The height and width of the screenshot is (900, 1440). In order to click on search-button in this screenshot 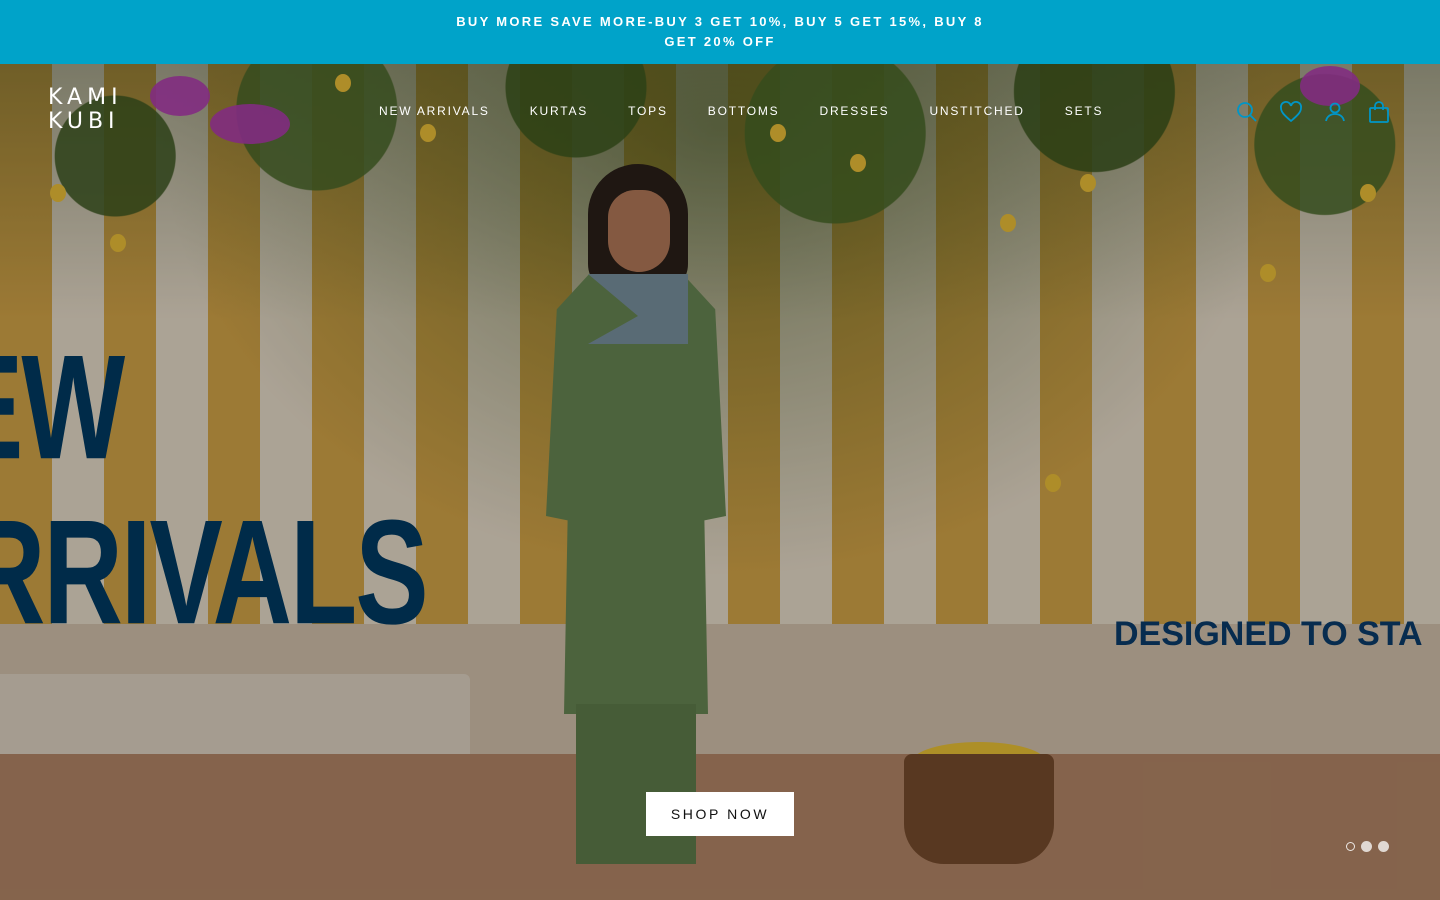, I will do `click(1247, 112)`.